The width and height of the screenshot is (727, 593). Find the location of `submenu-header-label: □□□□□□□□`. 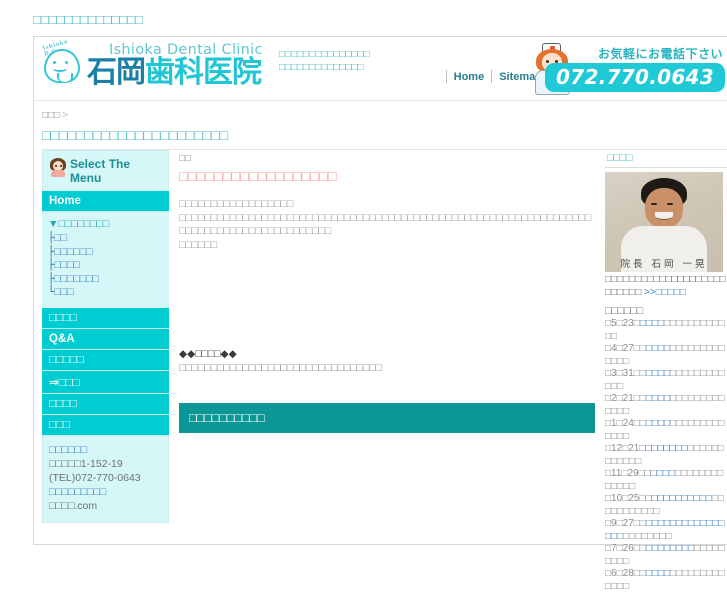

submenu-header-label: □□□□□□□□ is located at coordinates (84, 224).